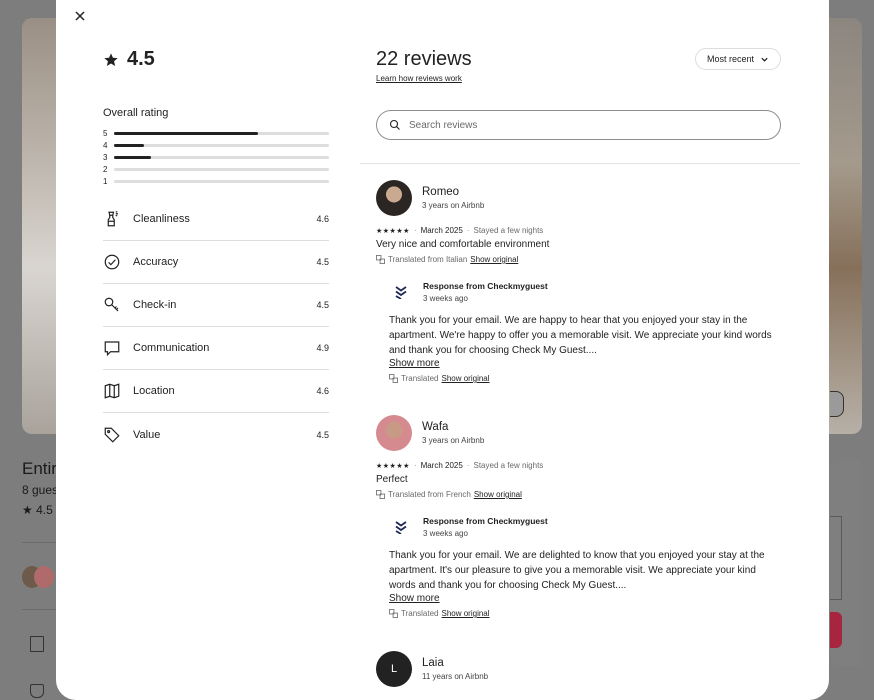 This screenshot has width=874, height=700. I want to click on category-label: Communication, so click(171, 348).